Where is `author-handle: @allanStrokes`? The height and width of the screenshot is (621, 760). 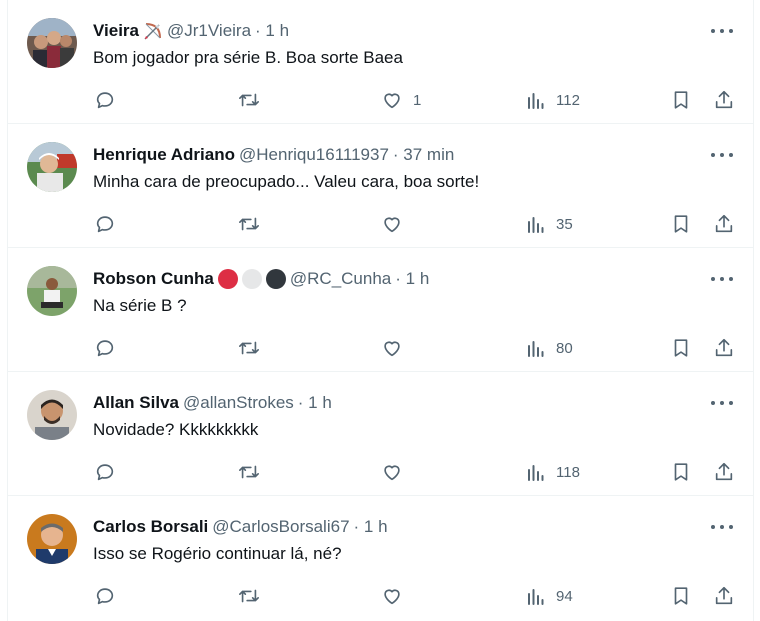
author-handle: @allanStrokes is located at coordinates (238, 403).